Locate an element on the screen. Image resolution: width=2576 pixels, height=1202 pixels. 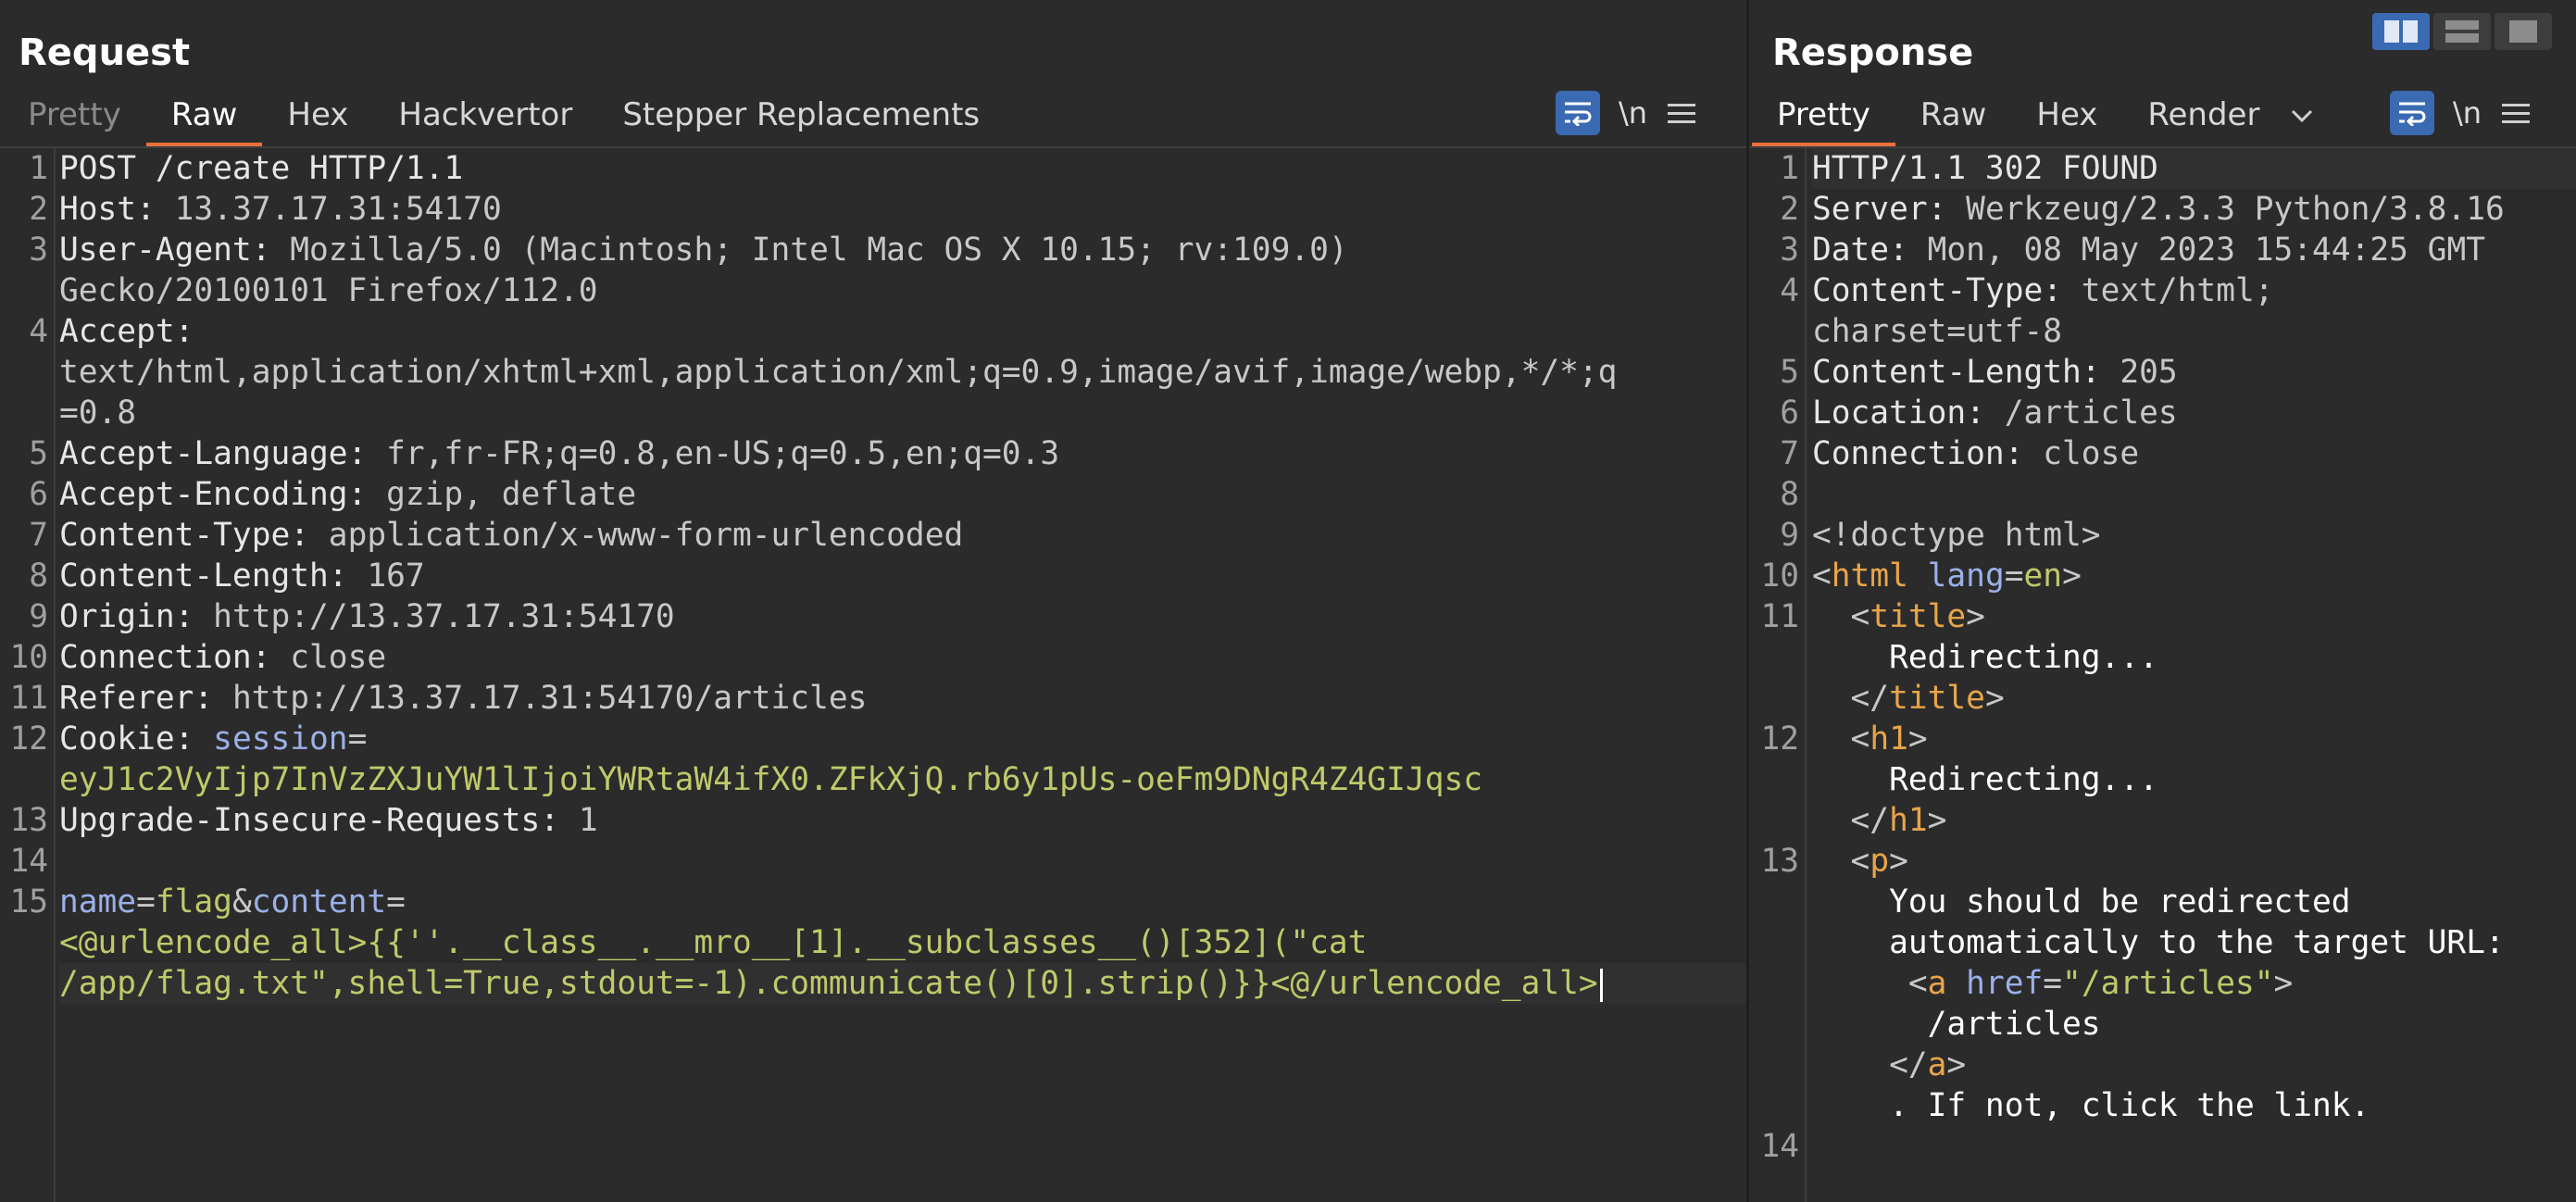
response-tabs: Pretty Raw Hex Render is located at coordinates (2036, 118).